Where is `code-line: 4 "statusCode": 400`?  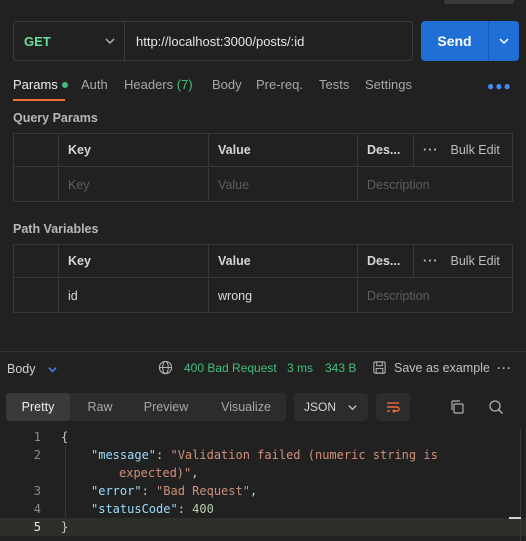
code-line: 4 "statusCode": 400 is located at coordinates (263, 509).